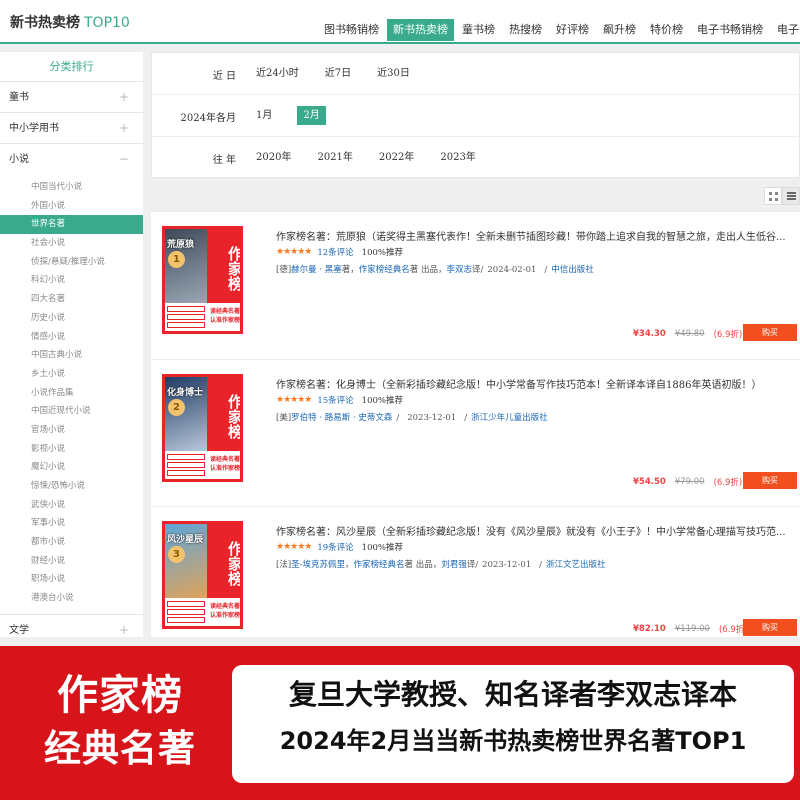 The width and height of the screenshot is (800, 800). What do you see at coordinates (478, 30) in the screenshot?
I see `tab-3: 童书榜` at bounding box center [478, 30].